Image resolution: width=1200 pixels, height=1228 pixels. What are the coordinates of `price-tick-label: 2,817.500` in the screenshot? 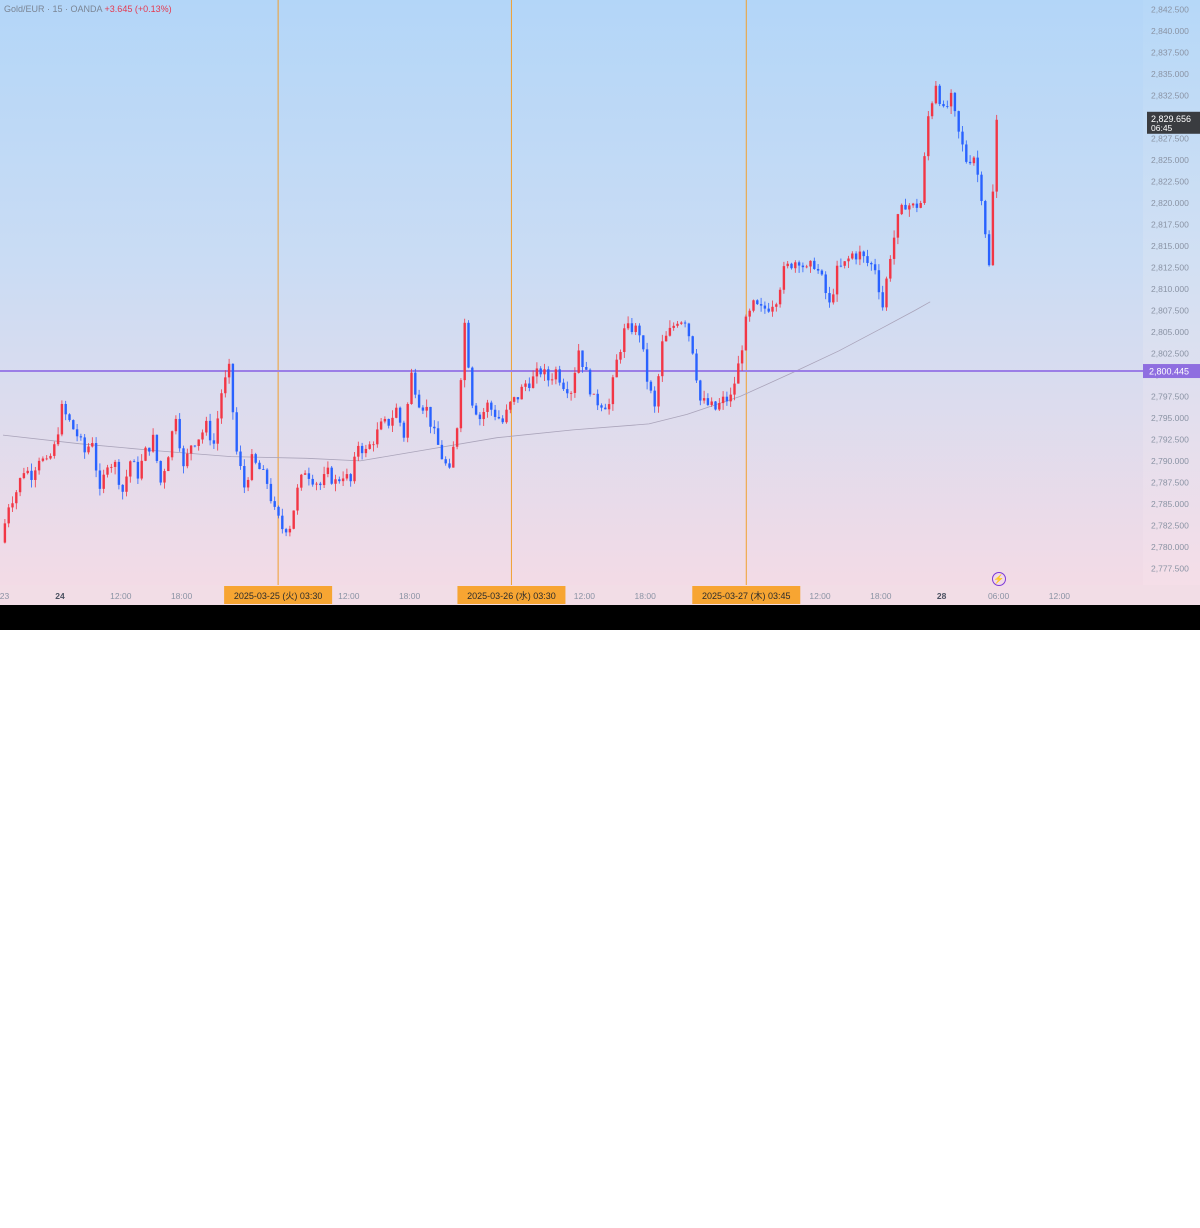 It's located at (1170, 224).